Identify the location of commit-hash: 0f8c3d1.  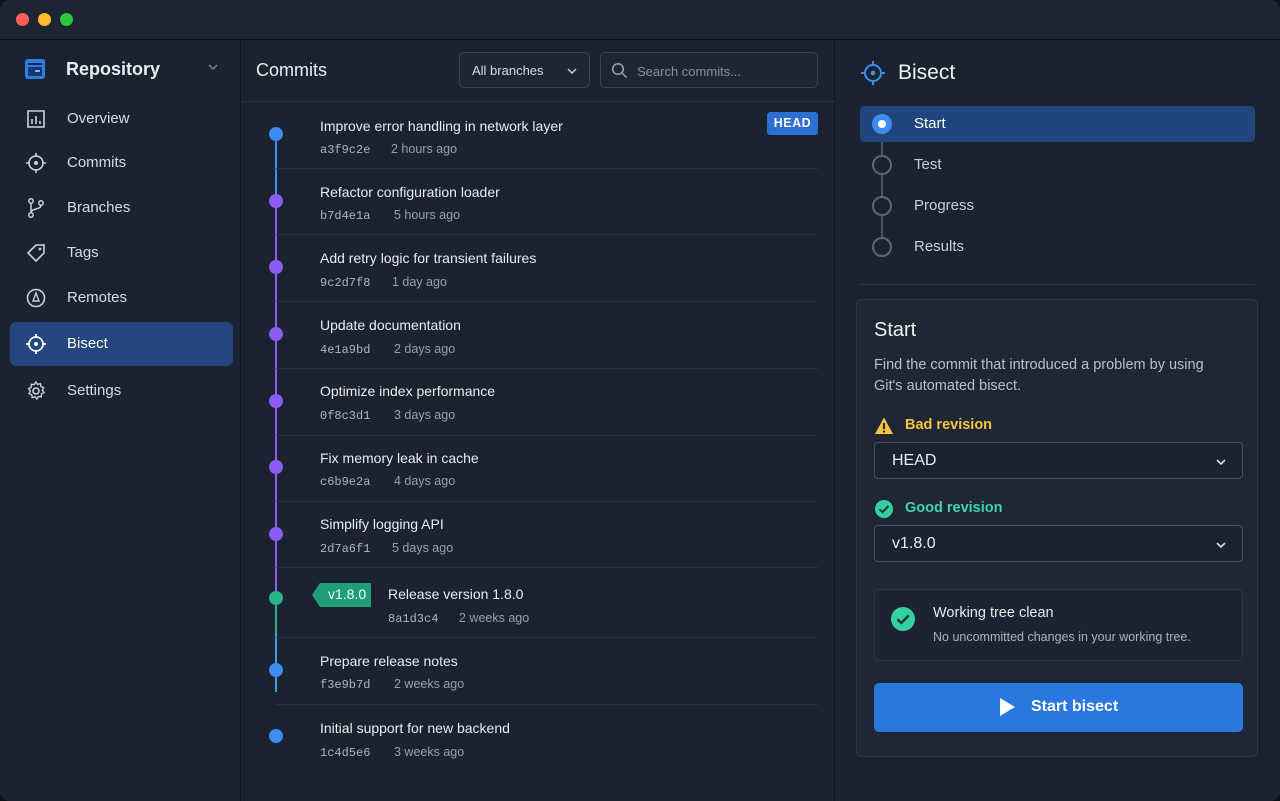
(345, 416).